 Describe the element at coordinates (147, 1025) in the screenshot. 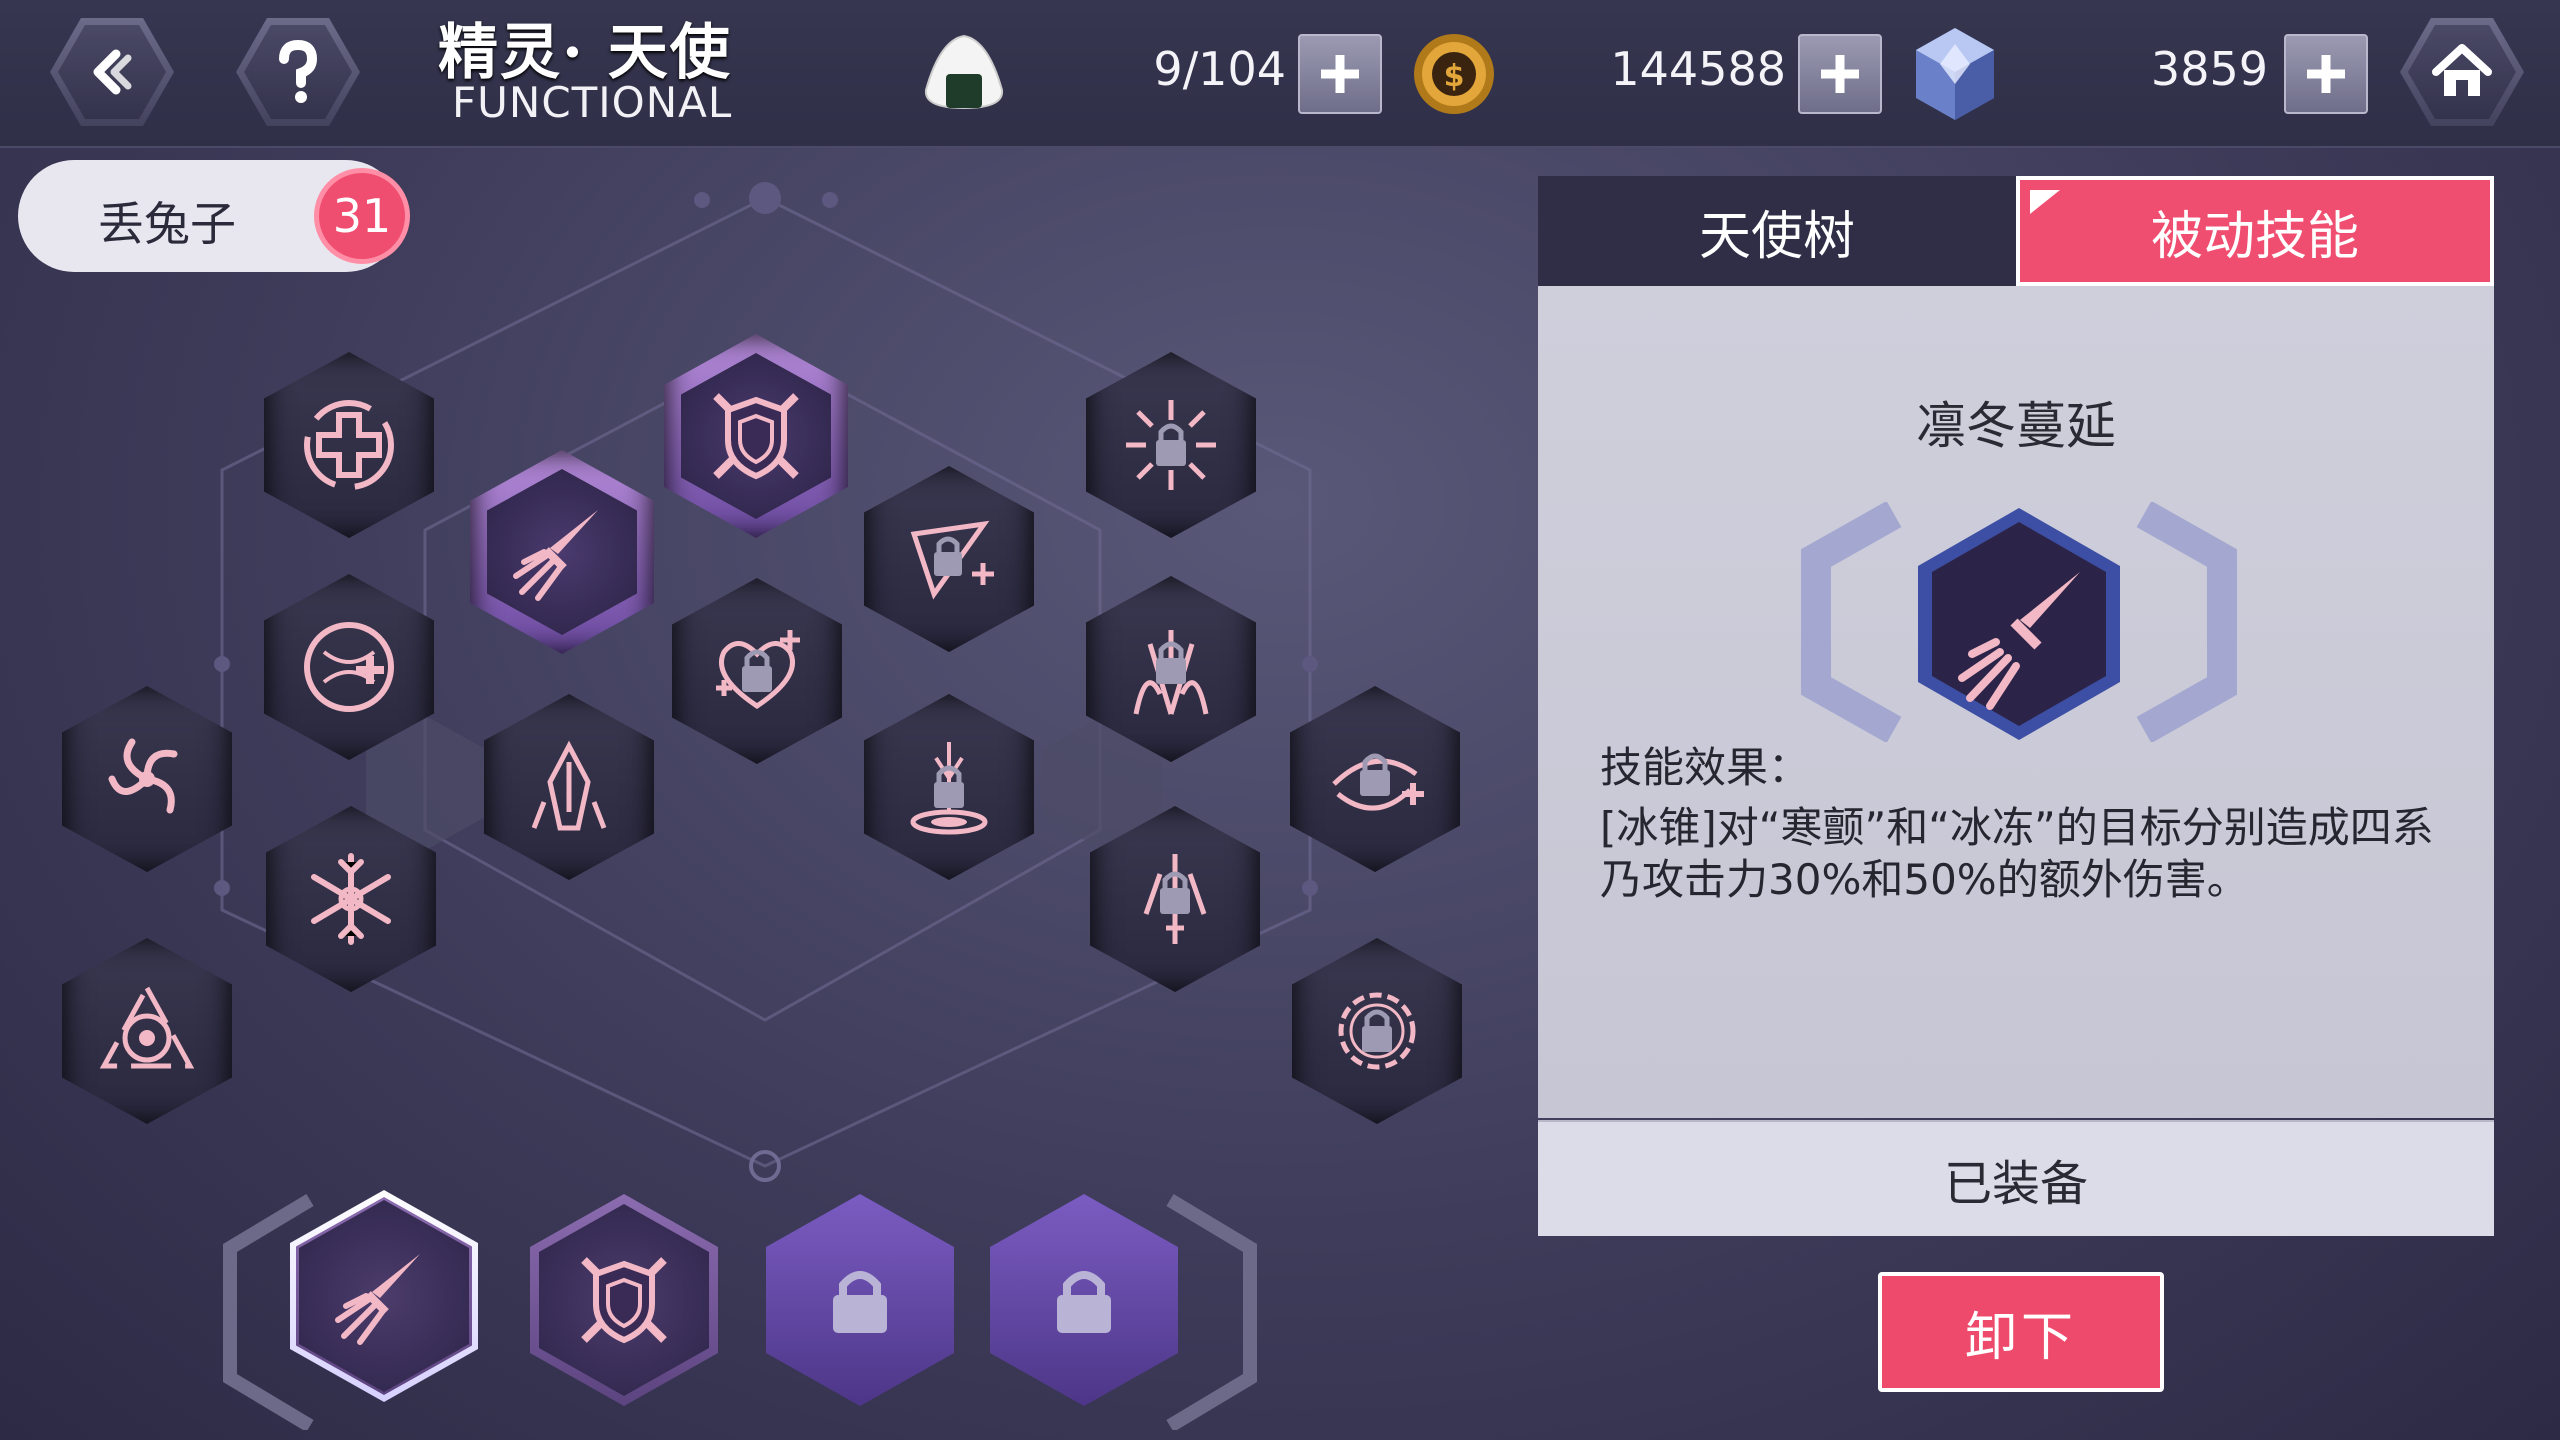

I see `tri-eye-icon` at that location.